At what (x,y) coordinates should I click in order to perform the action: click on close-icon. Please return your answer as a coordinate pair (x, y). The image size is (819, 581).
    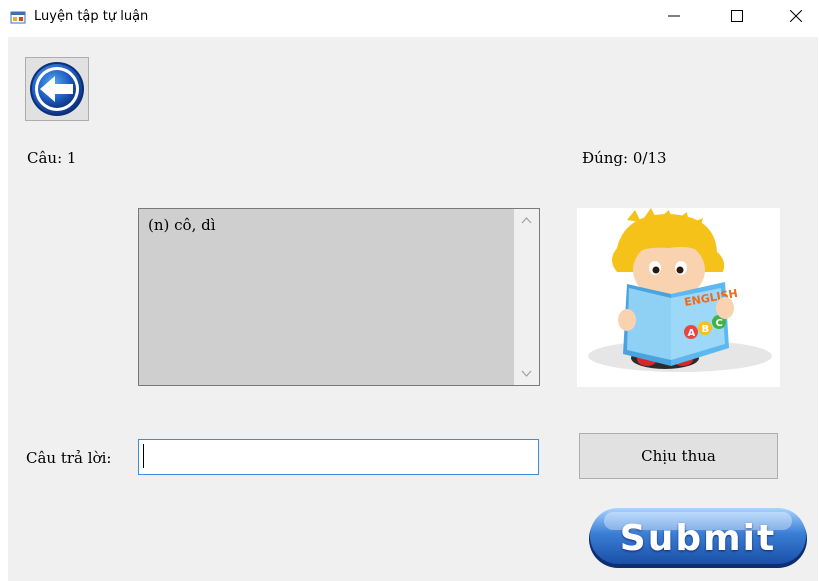
    Looking at the image, I should click on (796, 16).